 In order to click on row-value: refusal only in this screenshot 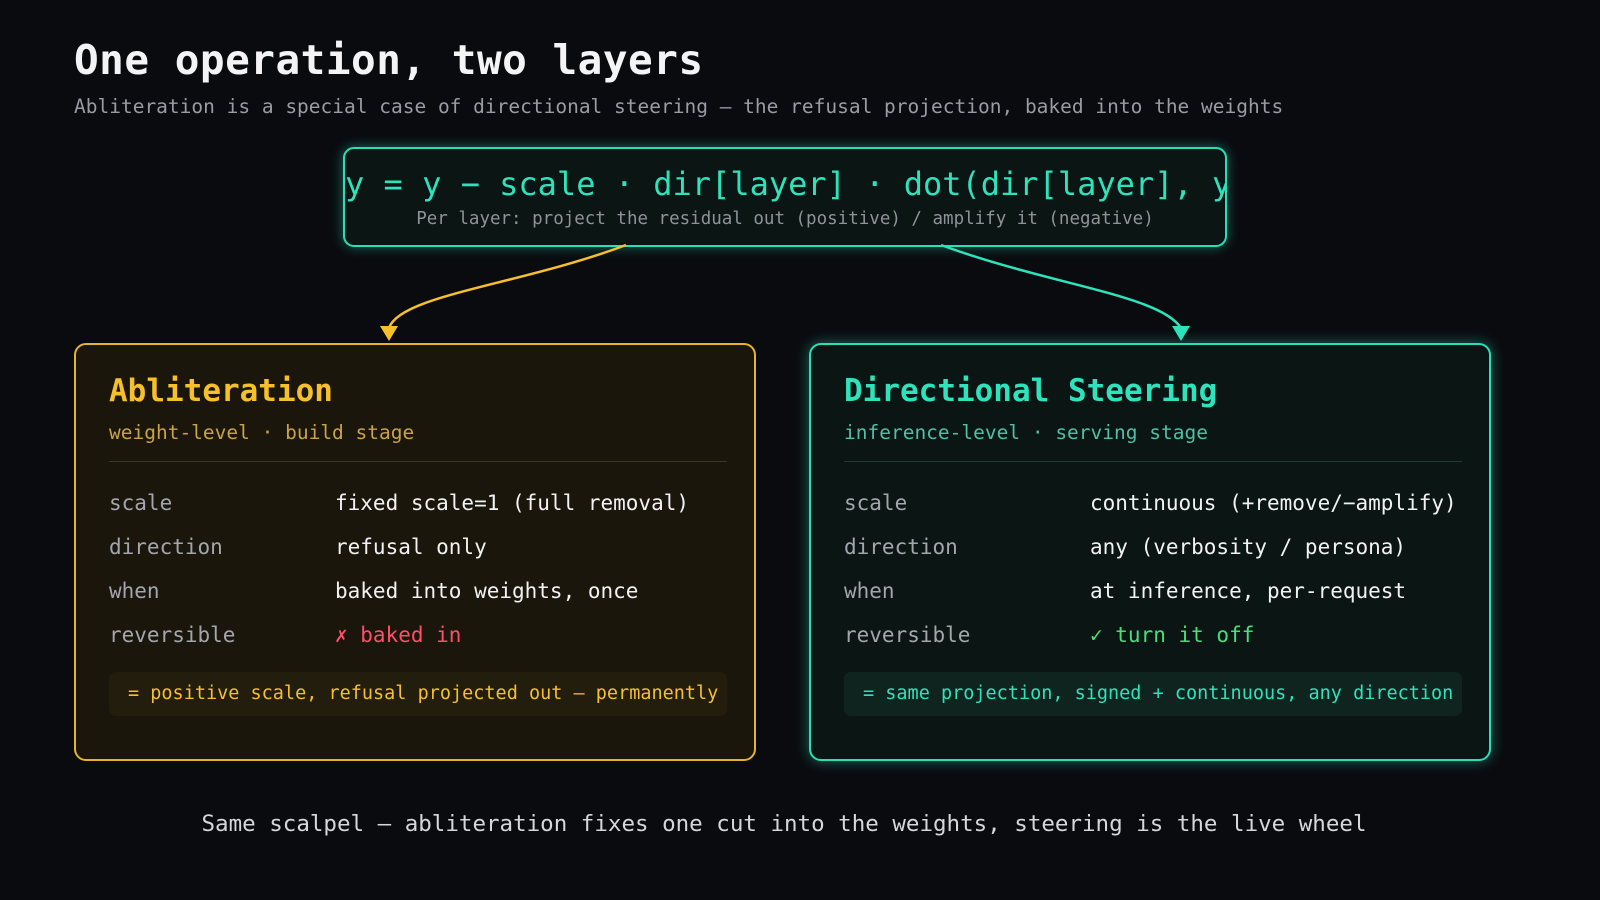, I will do `click(411, 547)`.